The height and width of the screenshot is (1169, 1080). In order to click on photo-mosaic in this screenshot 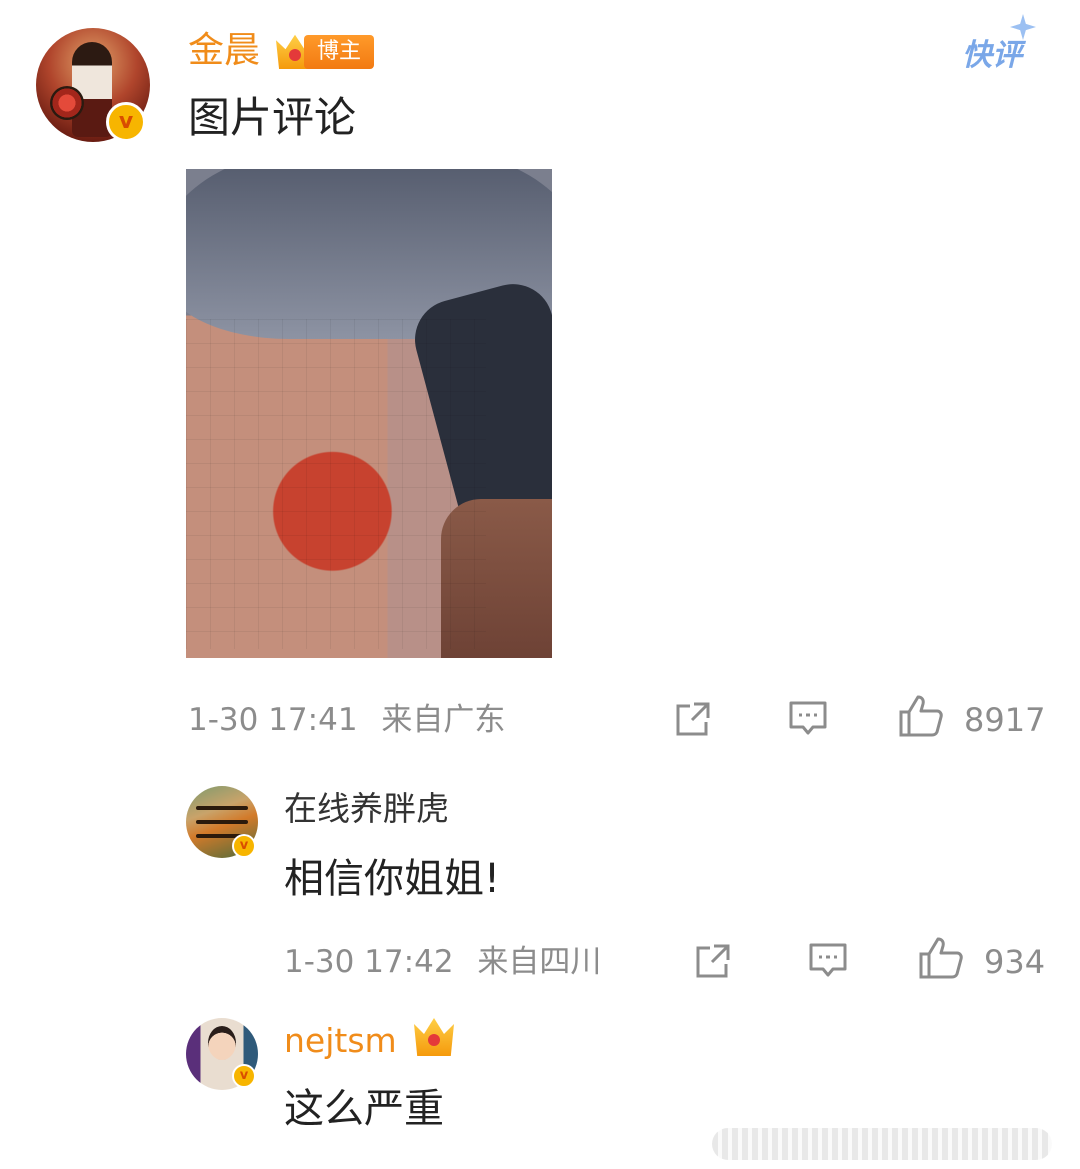, I will do `click(336, 484)`.